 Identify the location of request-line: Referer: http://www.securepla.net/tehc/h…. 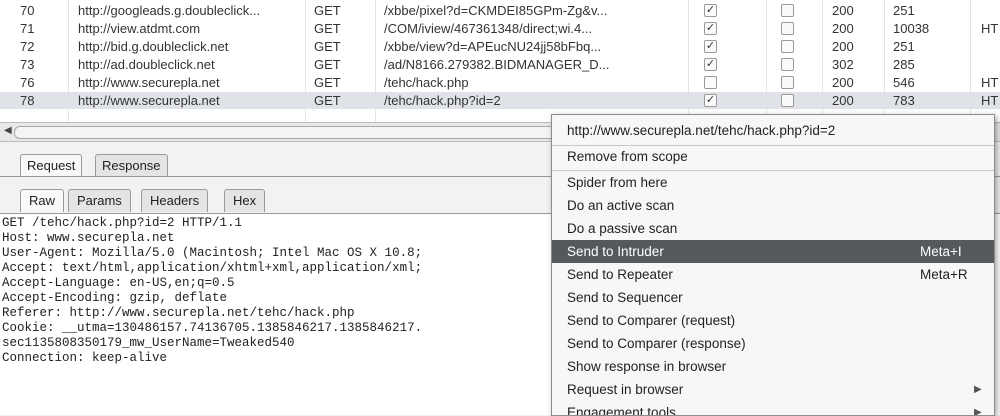
(178, 313).